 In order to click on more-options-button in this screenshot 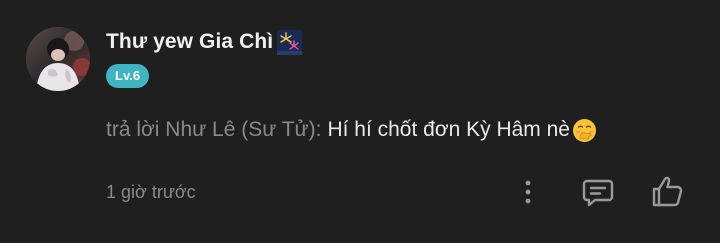, I will do `click(528, 192)`.